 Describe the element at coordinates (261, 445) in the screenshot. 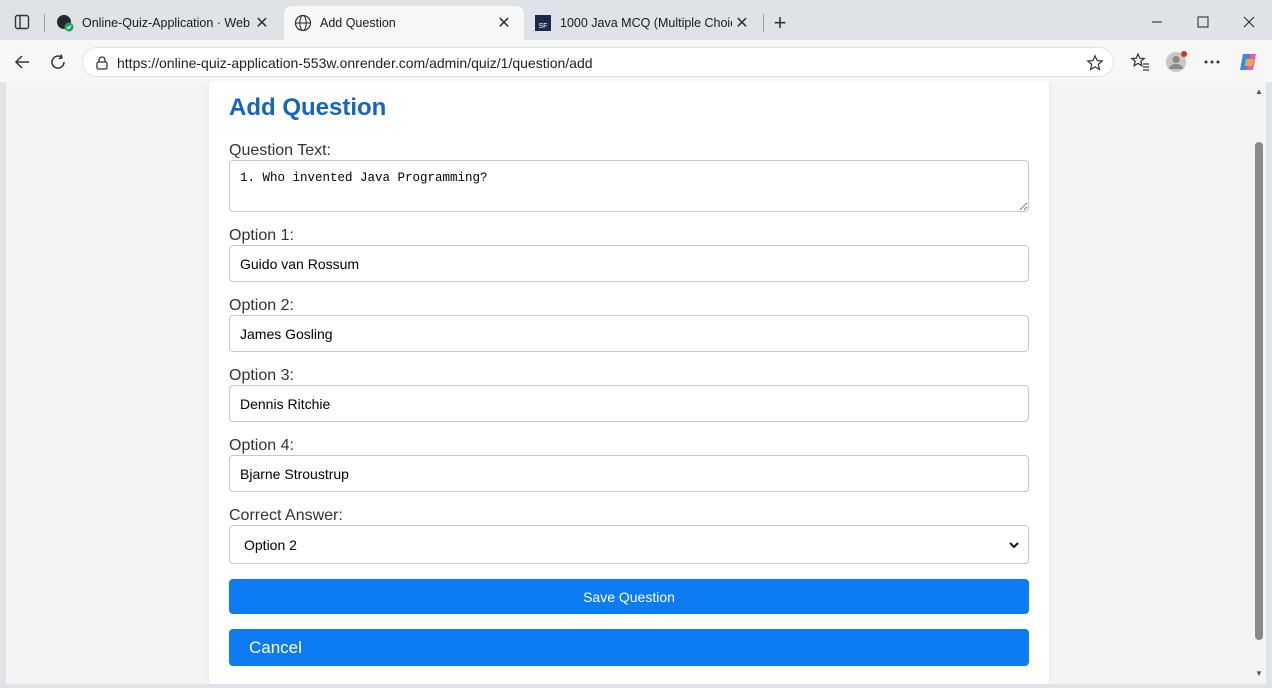

I see `option-4-label: Option 4:` at that location.